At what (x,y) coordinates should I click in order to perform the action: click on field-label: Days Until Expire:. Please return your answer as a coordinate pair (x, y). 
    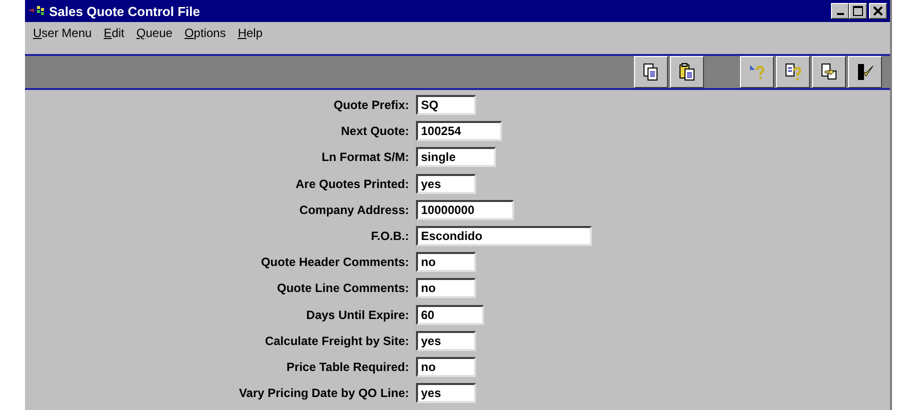
    Looking at the image, I should click on (357, 315).